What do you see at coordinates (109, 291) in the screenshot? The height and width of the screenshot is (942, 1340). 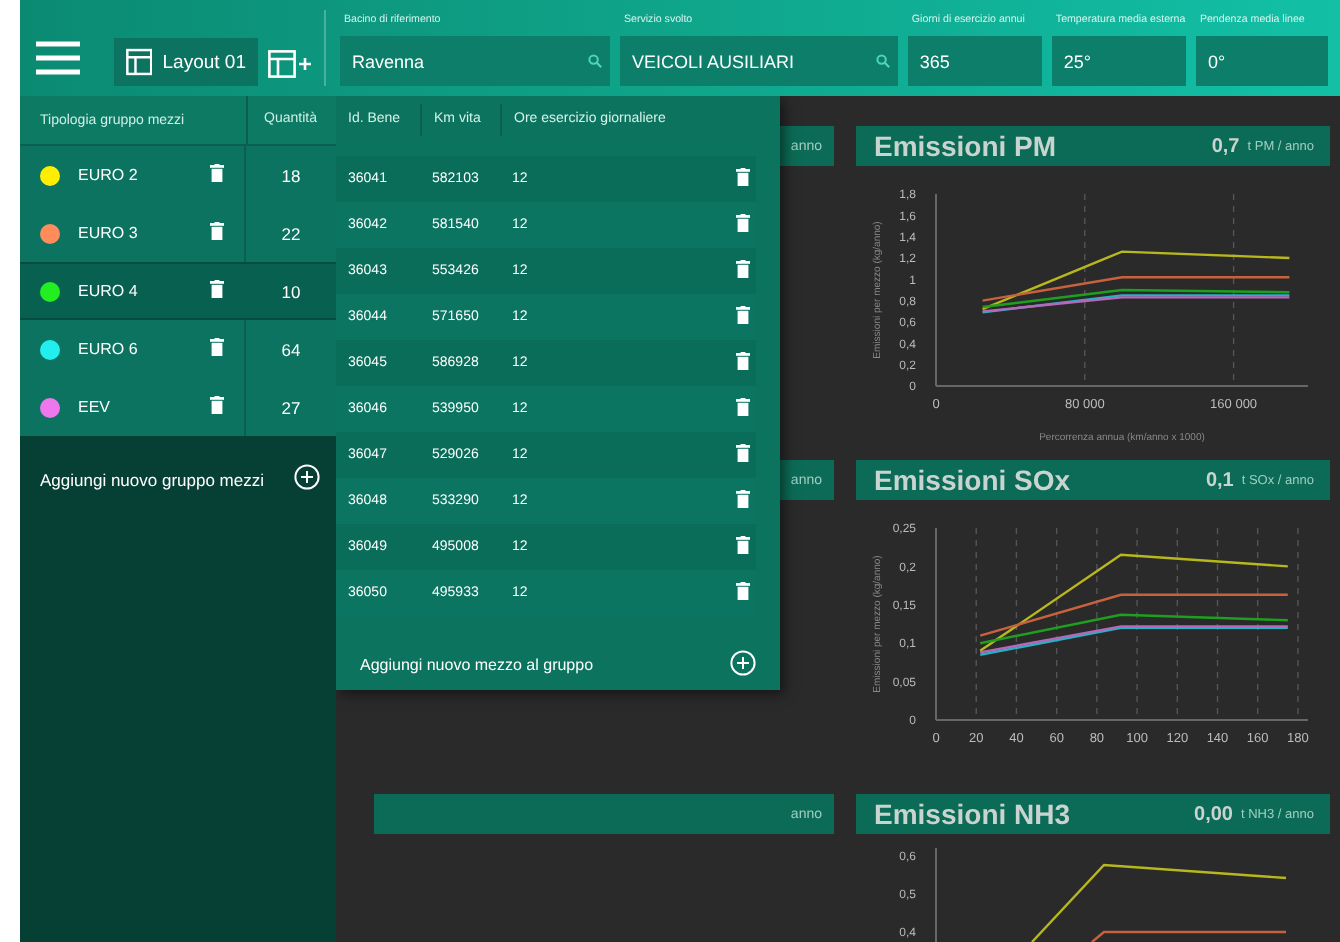 I see `group-name: EURO 4` at bounding box center [109, 291].